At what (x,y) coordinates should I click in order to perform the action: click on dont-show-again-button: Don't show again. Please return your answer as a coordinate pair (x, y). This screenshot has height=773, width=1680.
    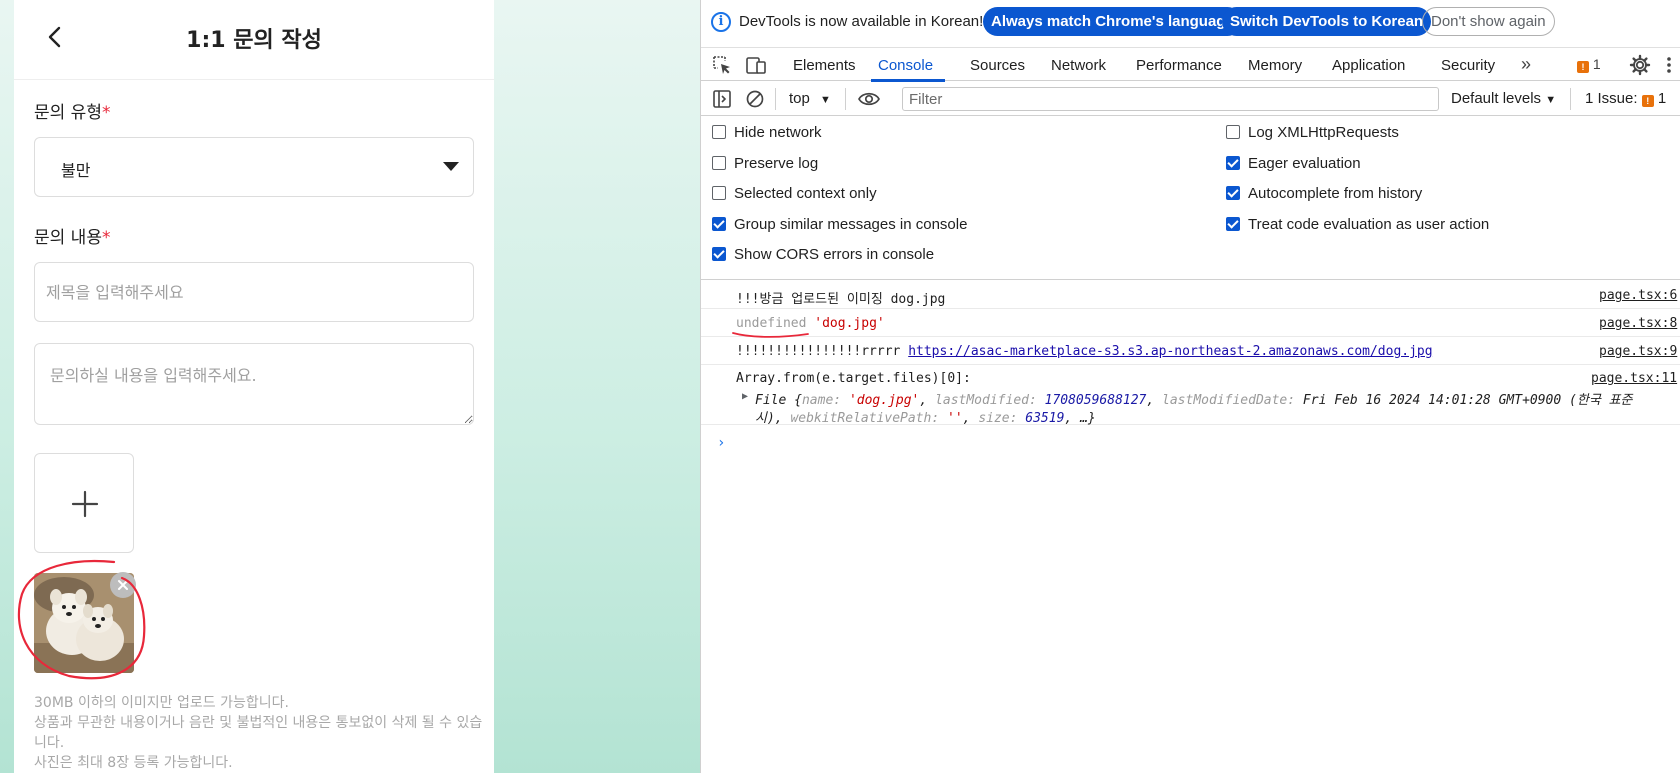
    Looking at the image, I should click on (1488, 21).